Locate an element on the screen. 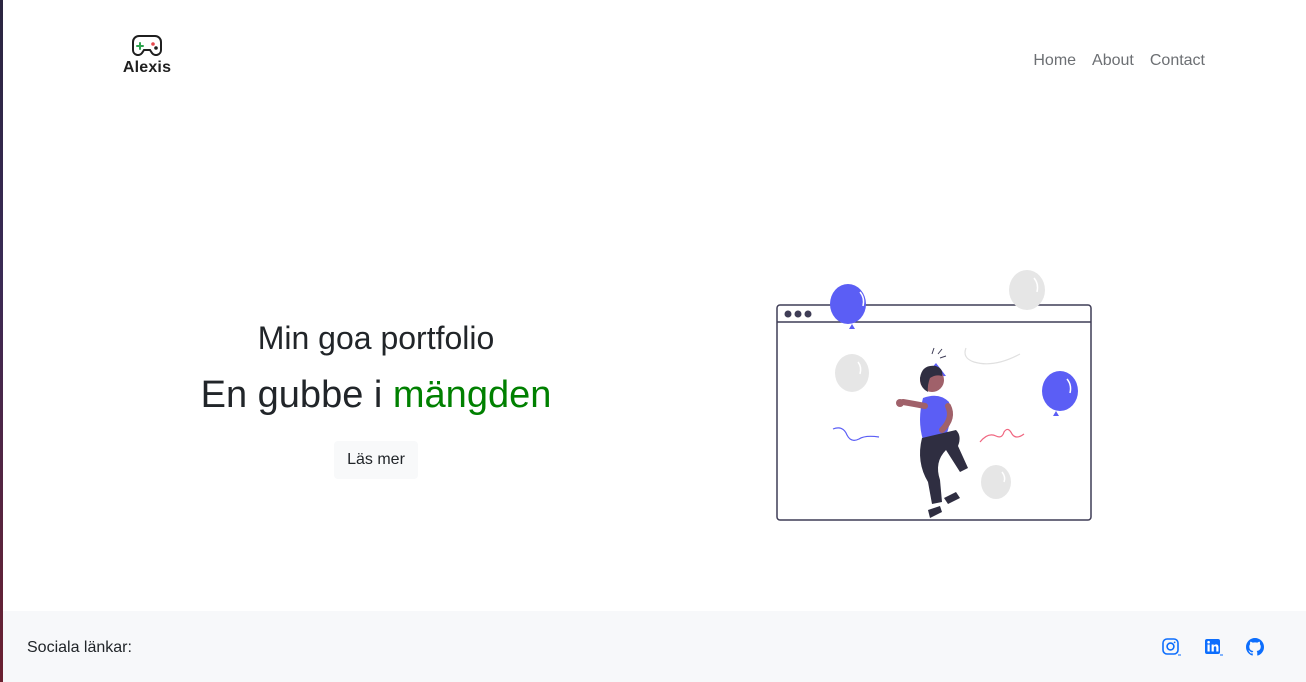  linkedin-link is located at coordinates (1214, 647).